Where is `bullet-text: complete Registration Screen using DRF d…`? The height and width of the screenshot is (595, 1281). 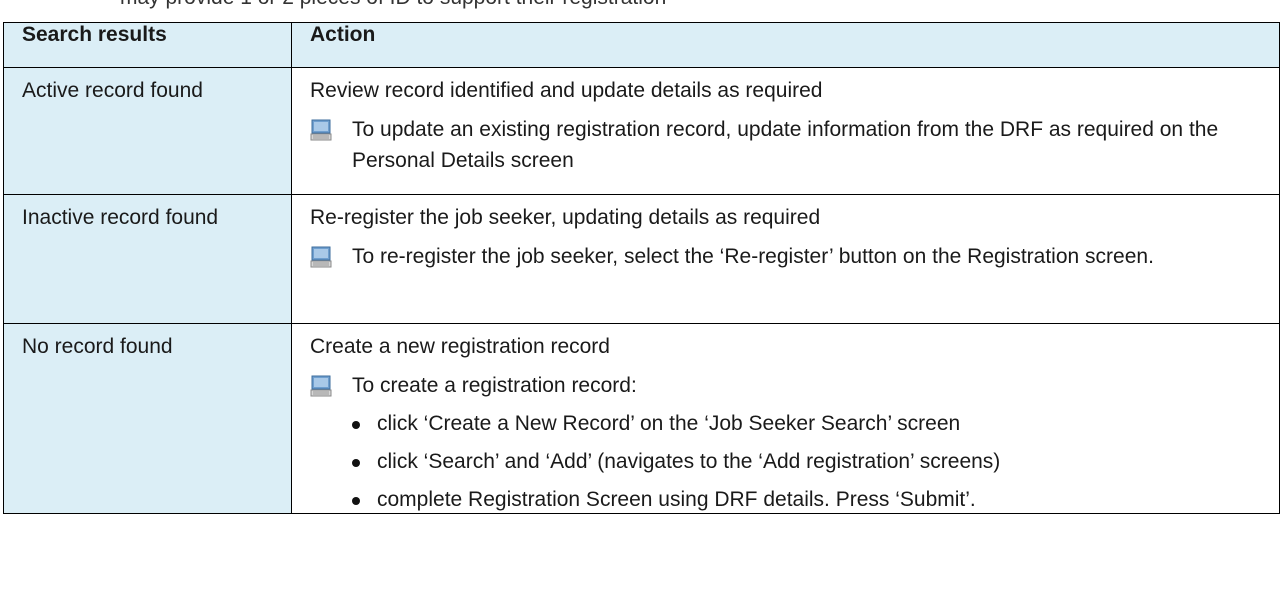 bullet-text: complete Registration Screen using DRF d… is located at coordinates (676, 499).